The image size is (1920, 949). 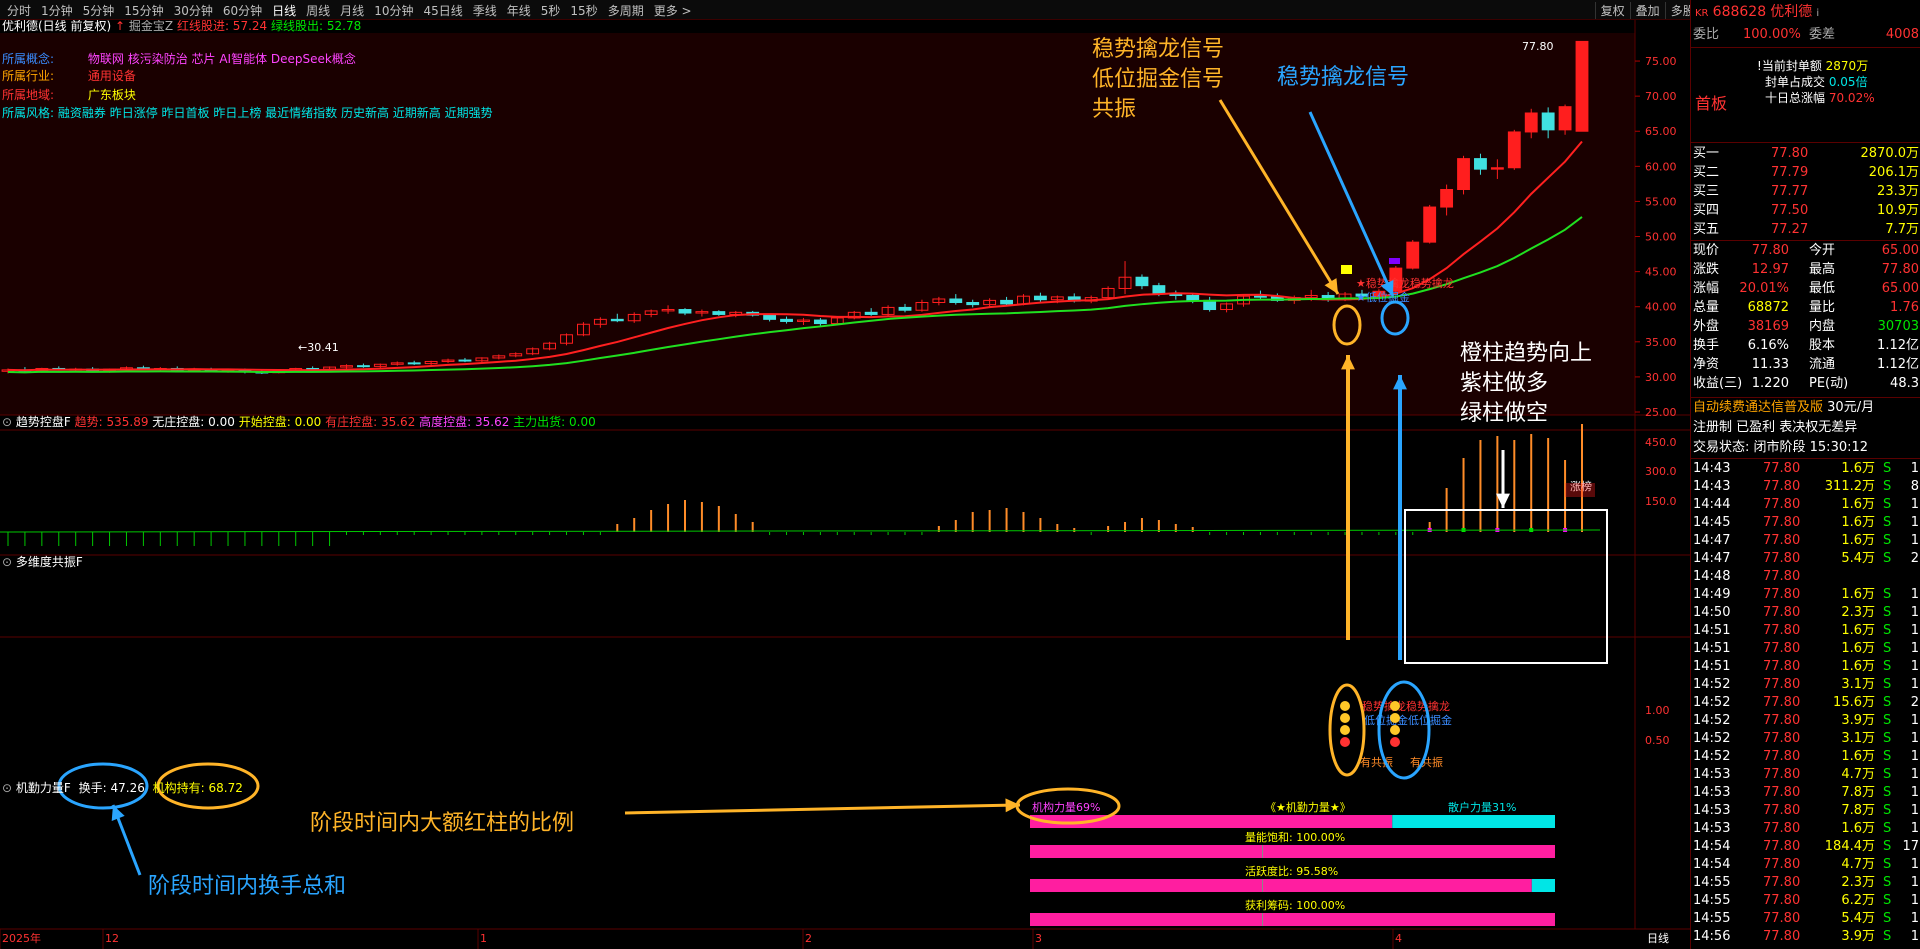 What do you see at coordinates (143, 10) in the screenshot?
I see `period-tab: 15分钟` at bounding box center [143, 10].